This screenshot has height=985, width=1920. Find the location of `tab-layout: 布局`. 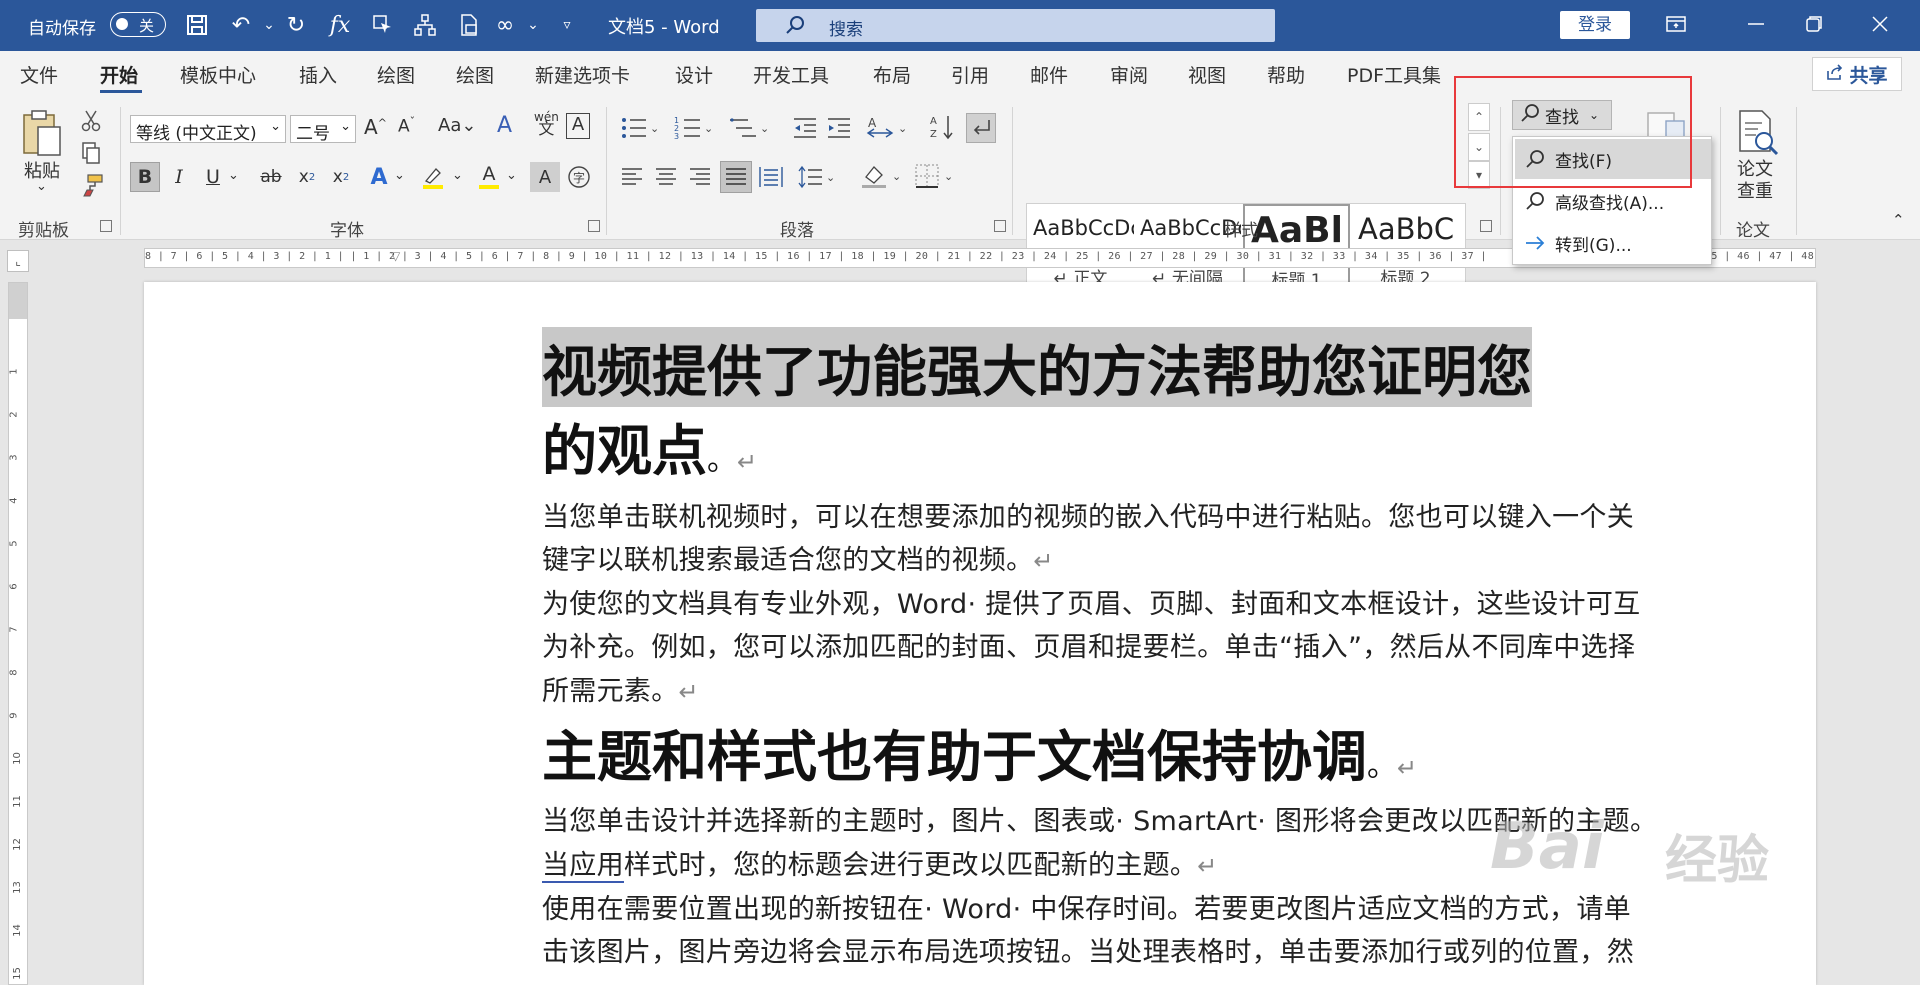

tab-layout: 布局 is located at coordinates (892, 74).